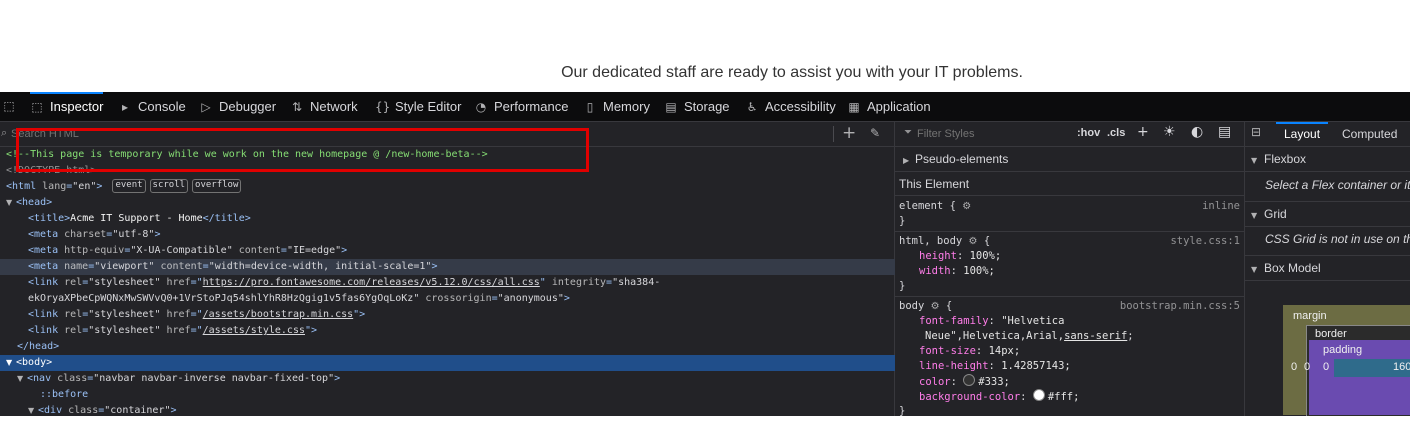  Describe the element at coordinates (1224, 132) in the screenshot. I see `print-media-icon: ▤` at that location.